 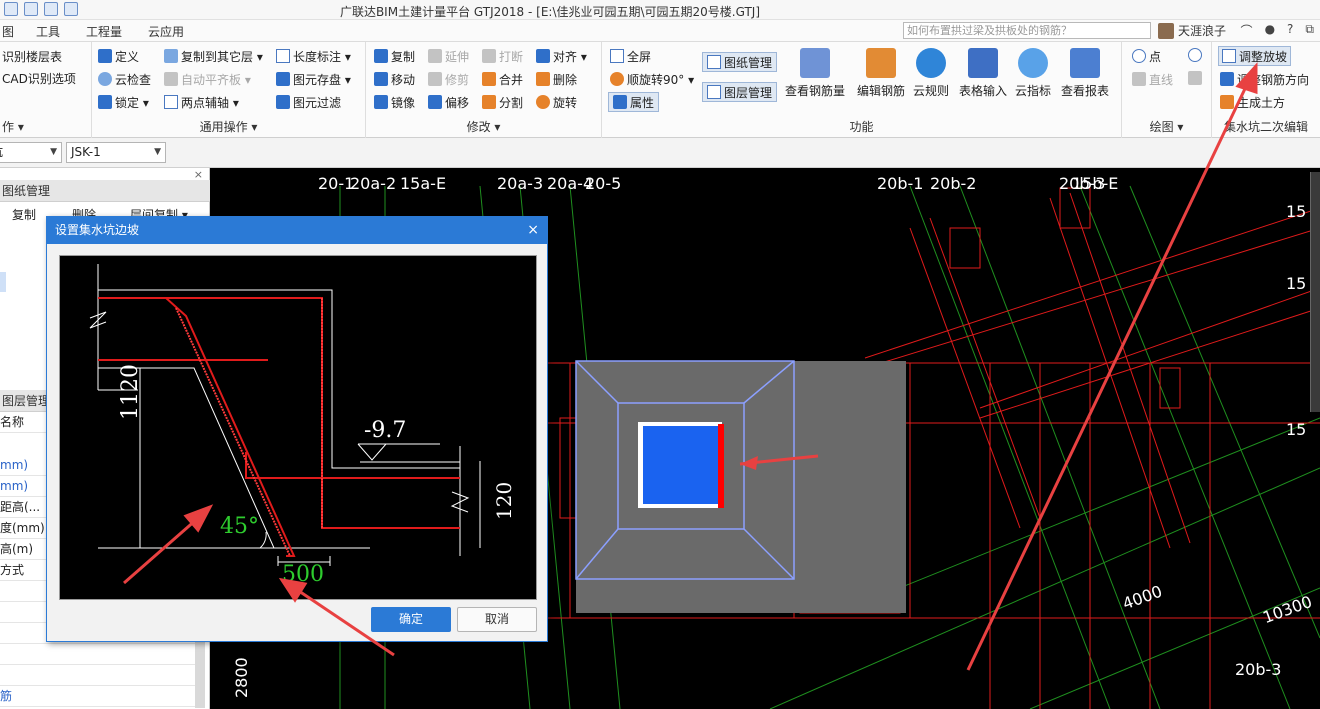 What do you see at coordinates (740, 62) in the screenshot?
I see `drawing-manager-button: 图纸管理` at bounding box center [740, 62].